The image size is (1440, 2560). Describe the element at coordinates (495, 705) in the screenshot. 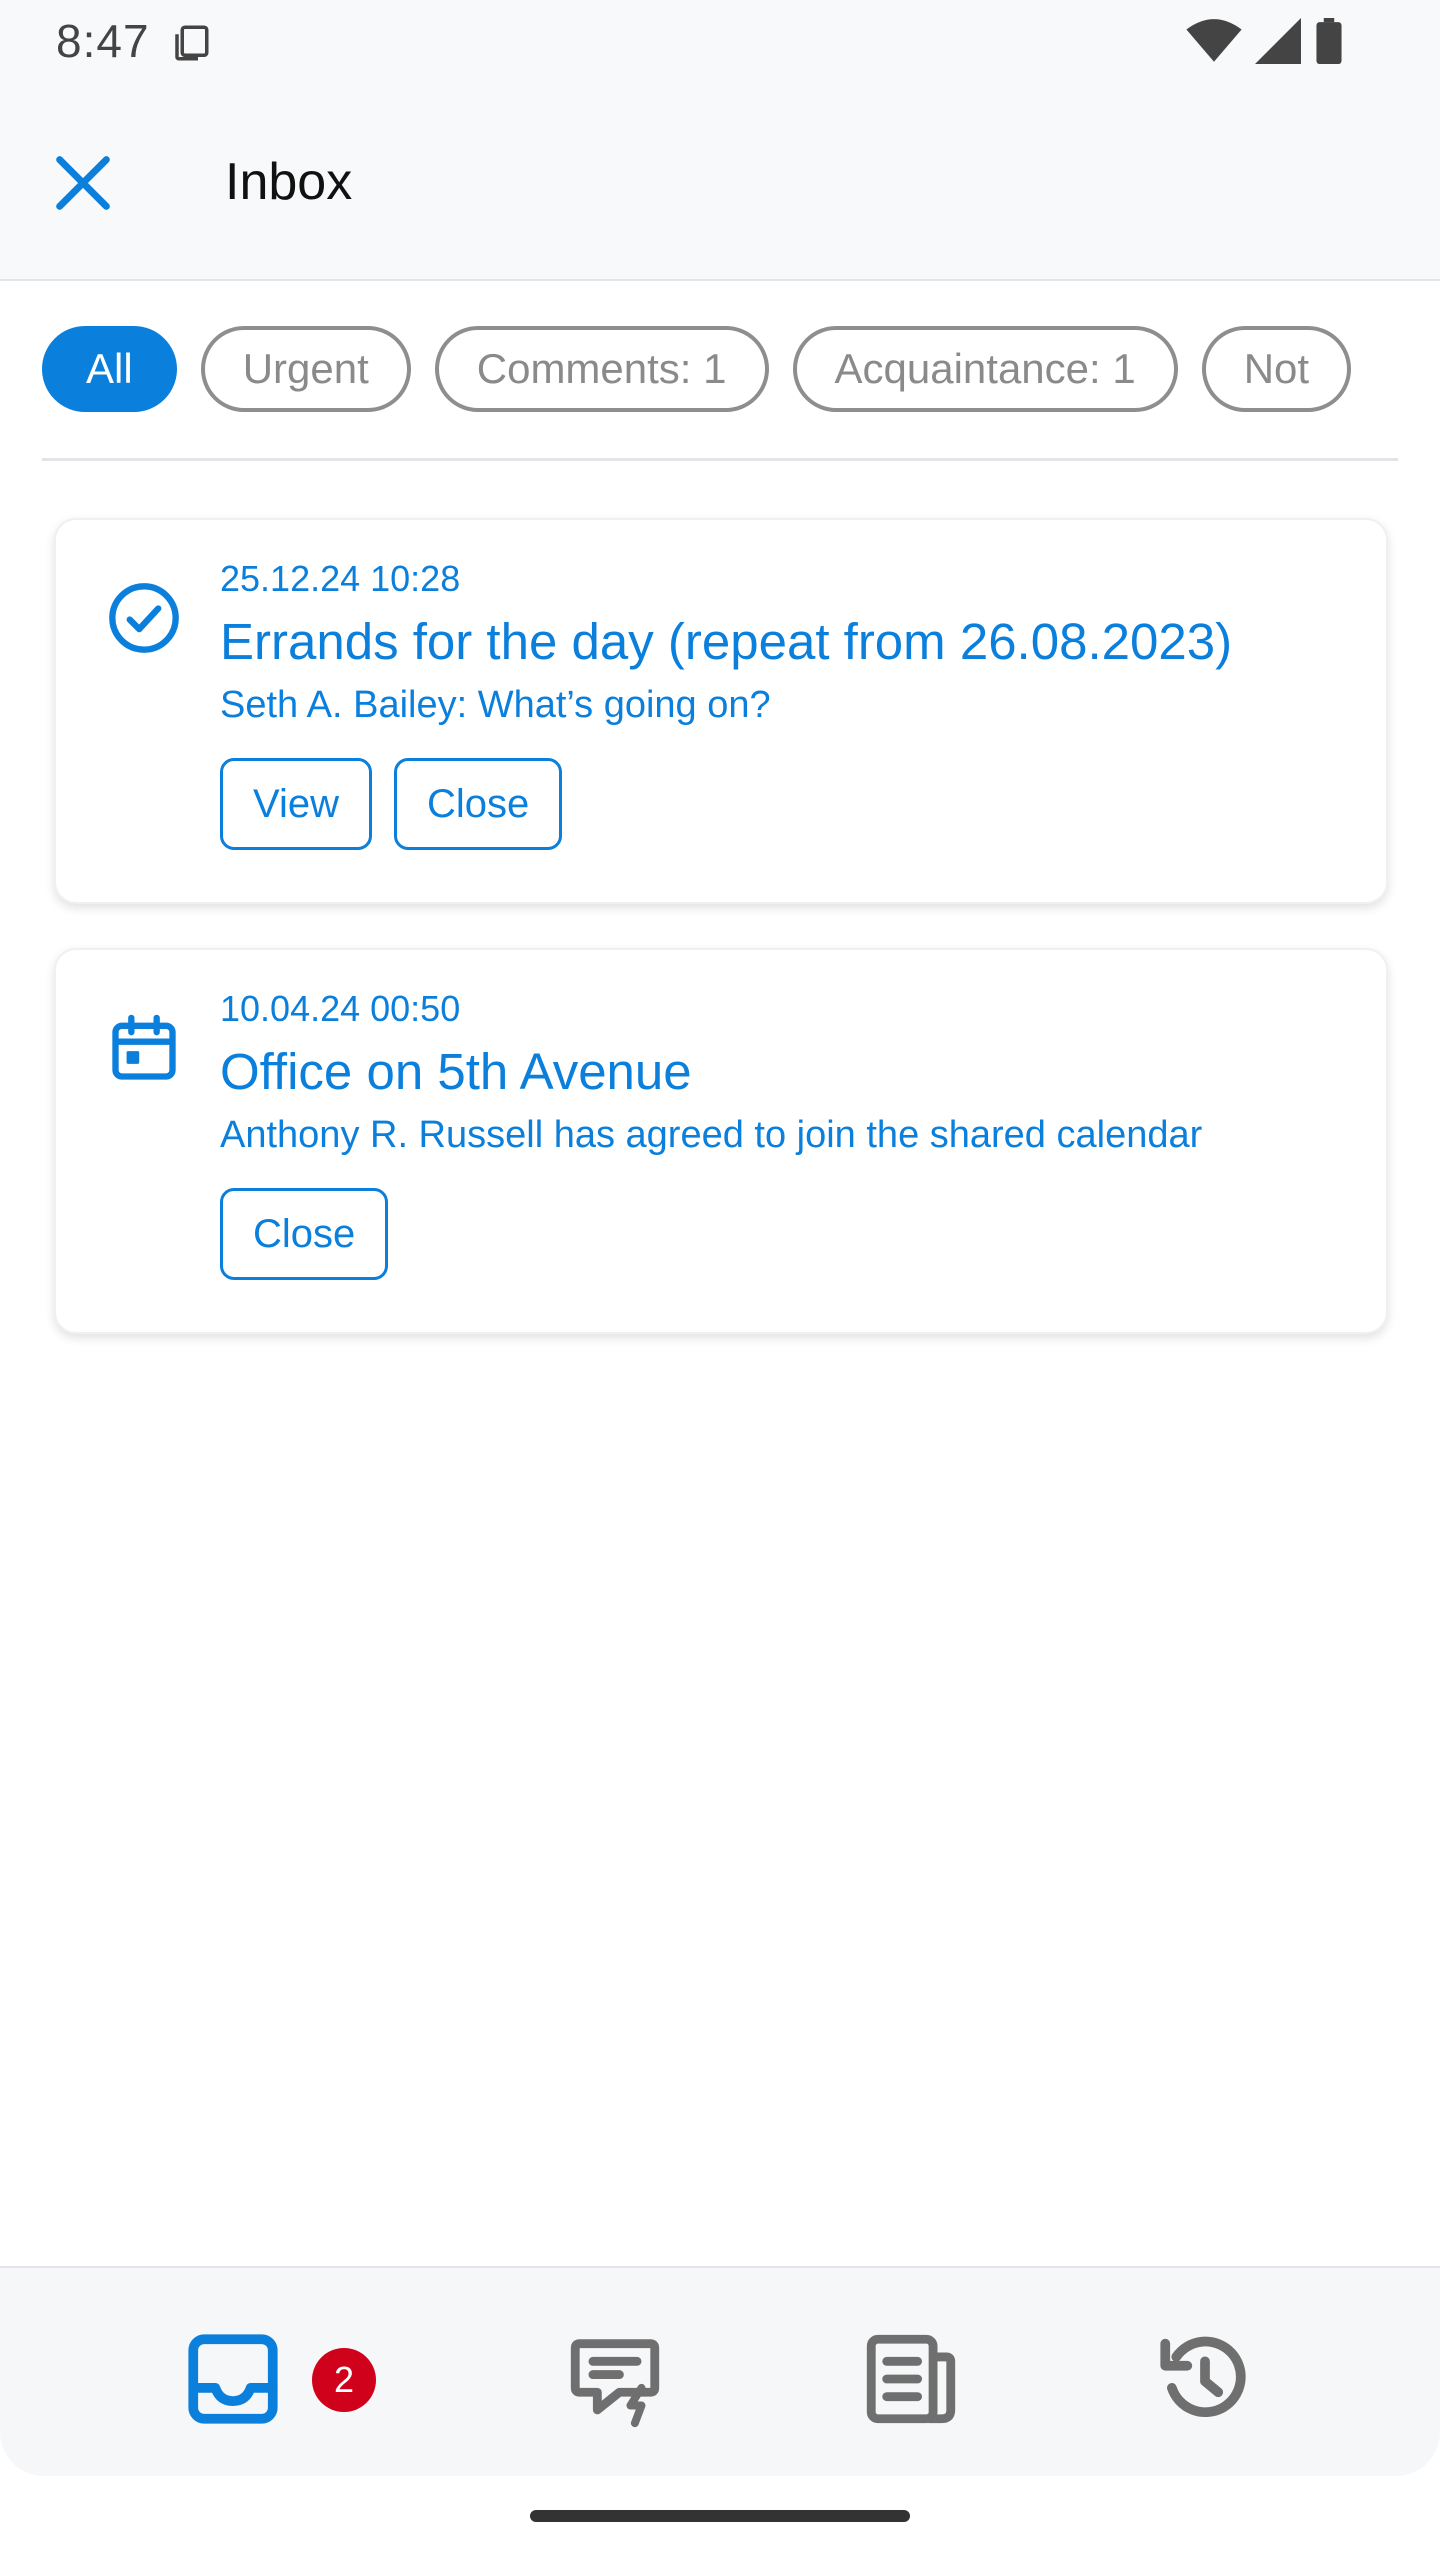

I see `notification-subtitle: Seth A. Bailey: What’s going on?` at that location.